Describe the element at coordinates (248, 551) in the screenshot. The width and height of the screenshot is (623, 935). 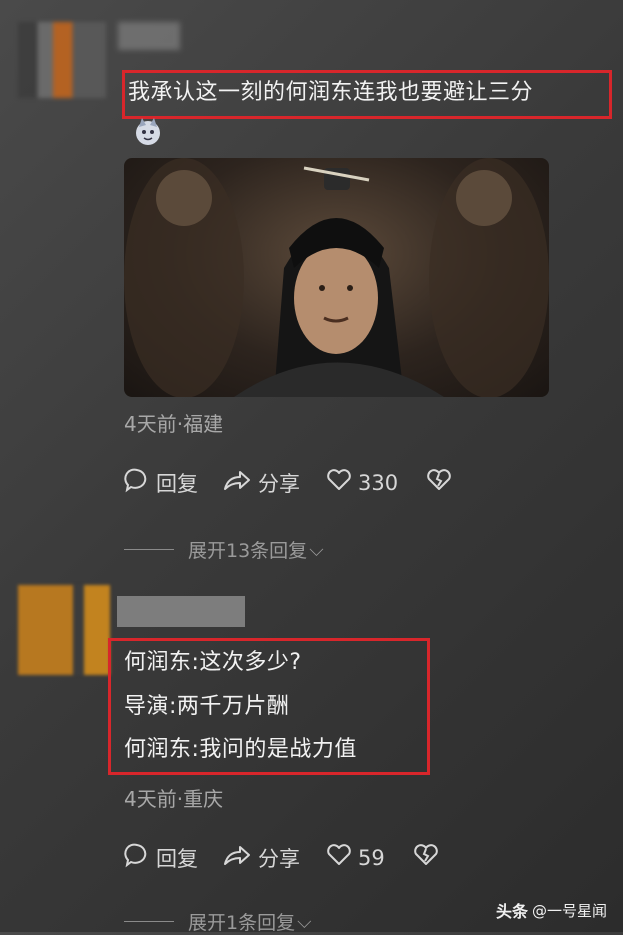
I see `expand-label: 展开13条回复` at that location.